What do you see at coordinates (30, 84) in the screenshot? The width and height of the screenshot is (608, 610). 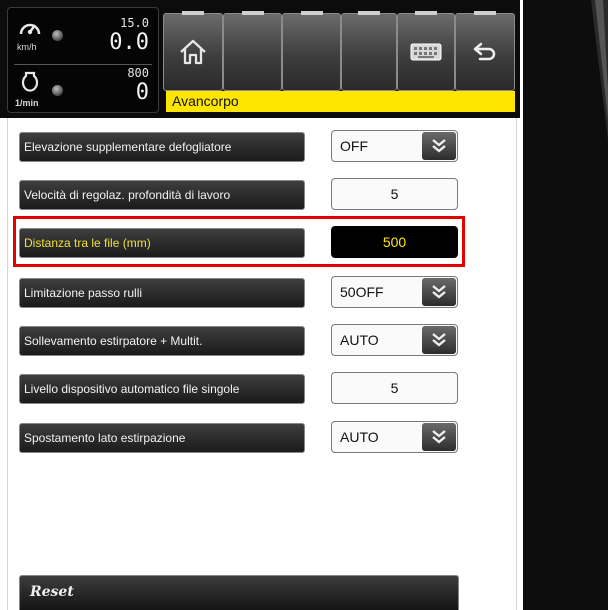 I see `engine-icon` at bounding box center [30, 84].